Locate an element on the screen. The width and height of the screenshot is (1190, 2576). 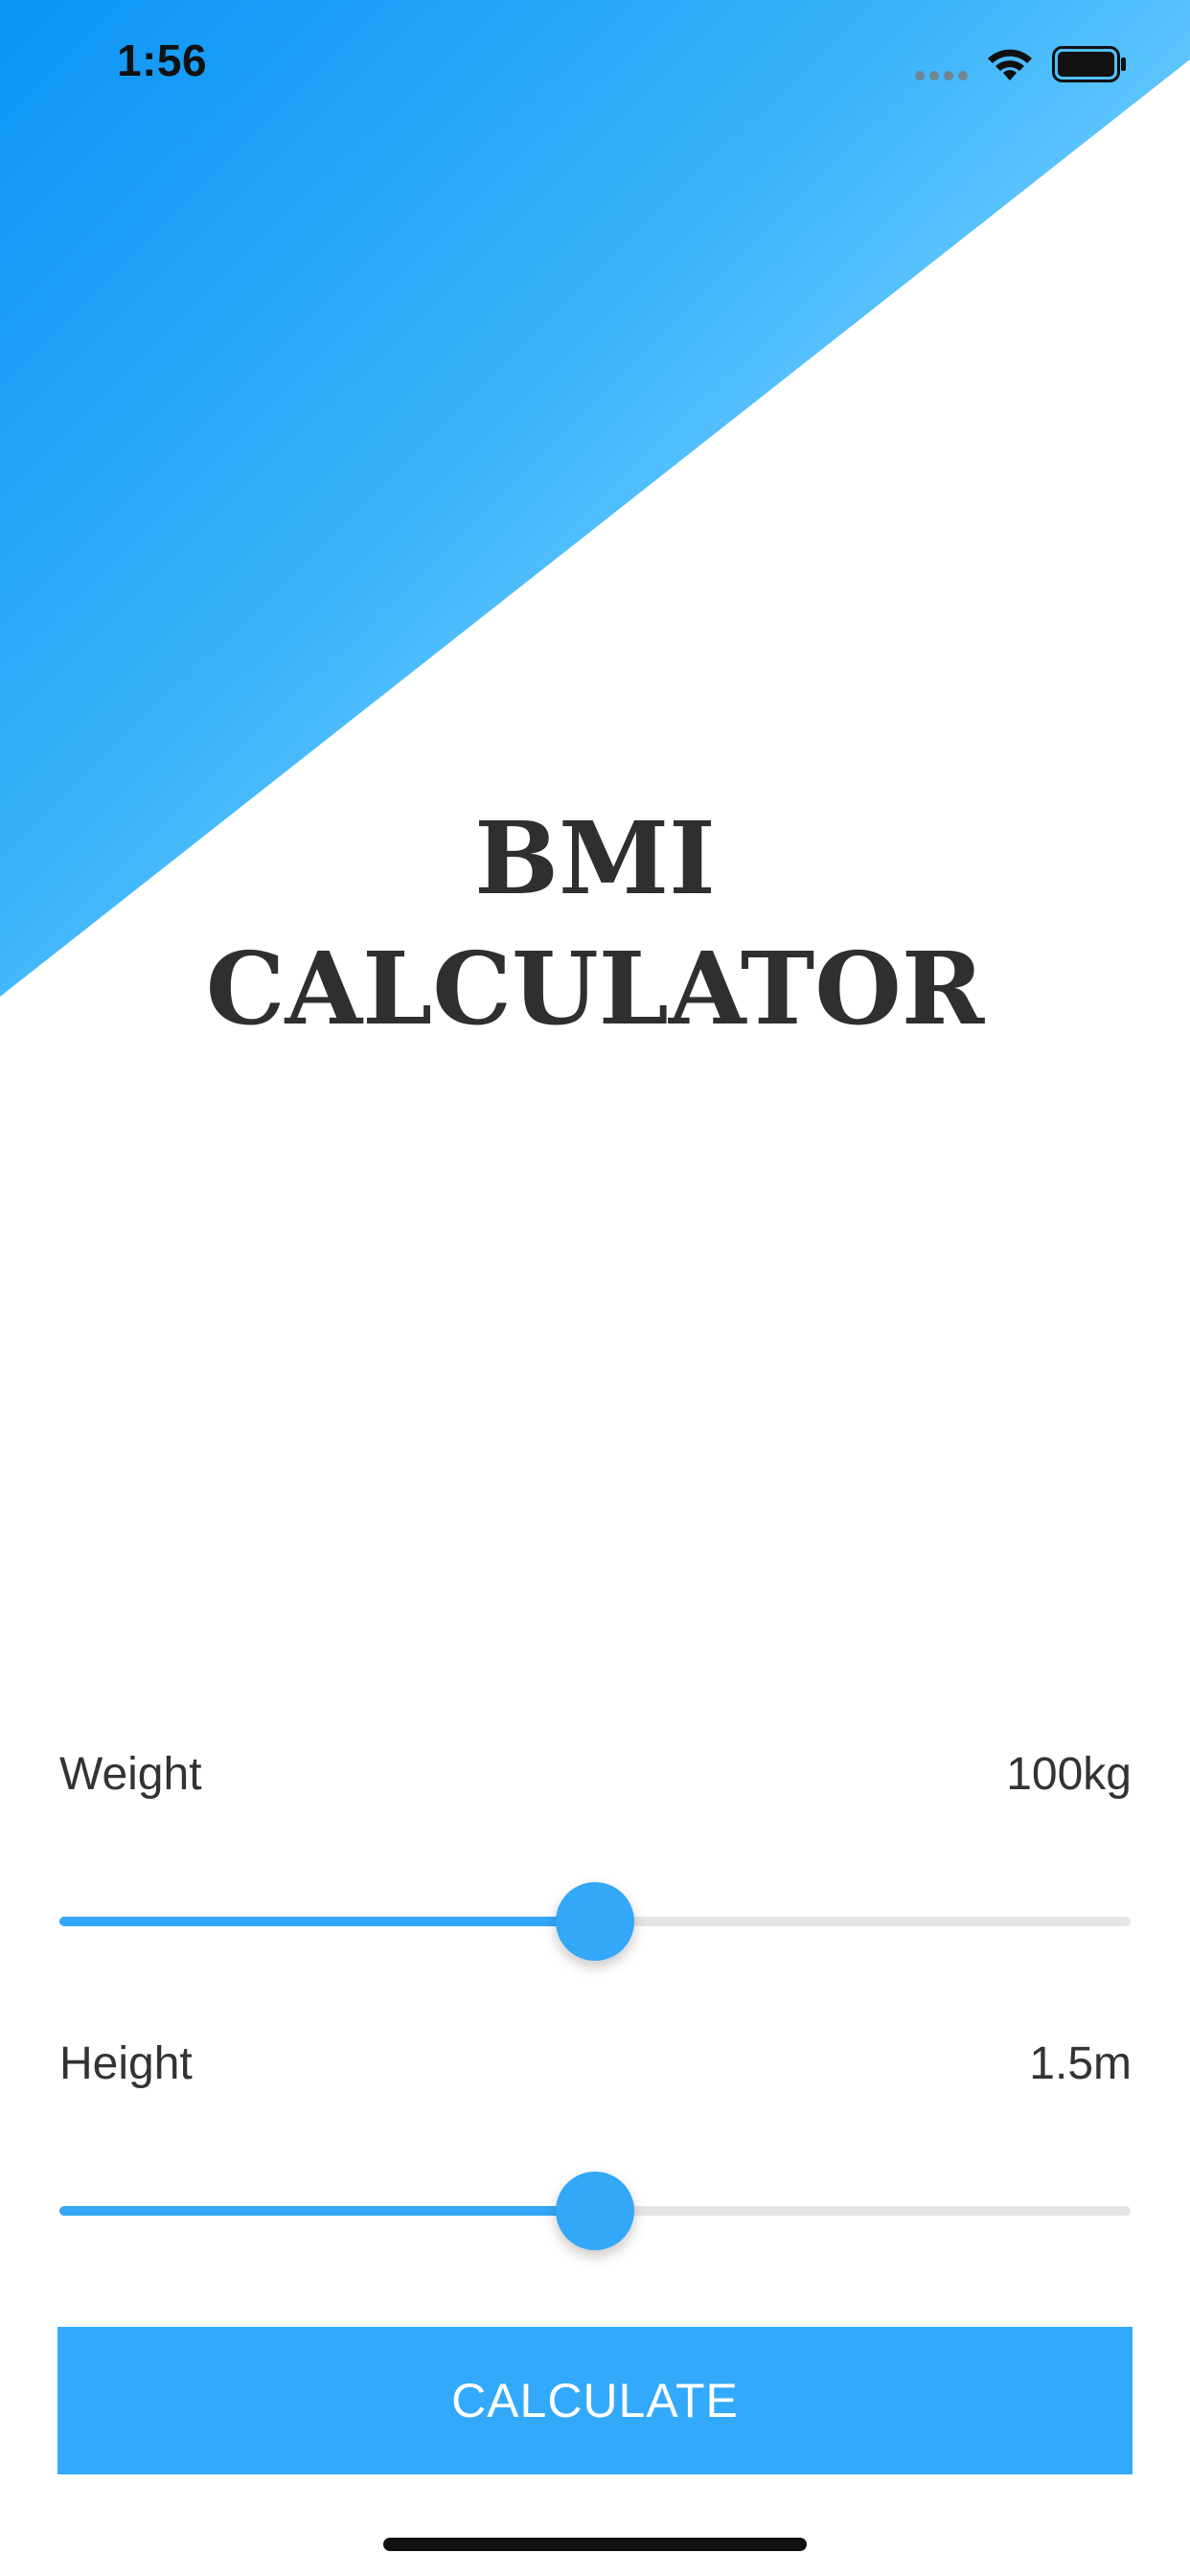
weight-slider-thumb is located at coordinates (595, 1921).